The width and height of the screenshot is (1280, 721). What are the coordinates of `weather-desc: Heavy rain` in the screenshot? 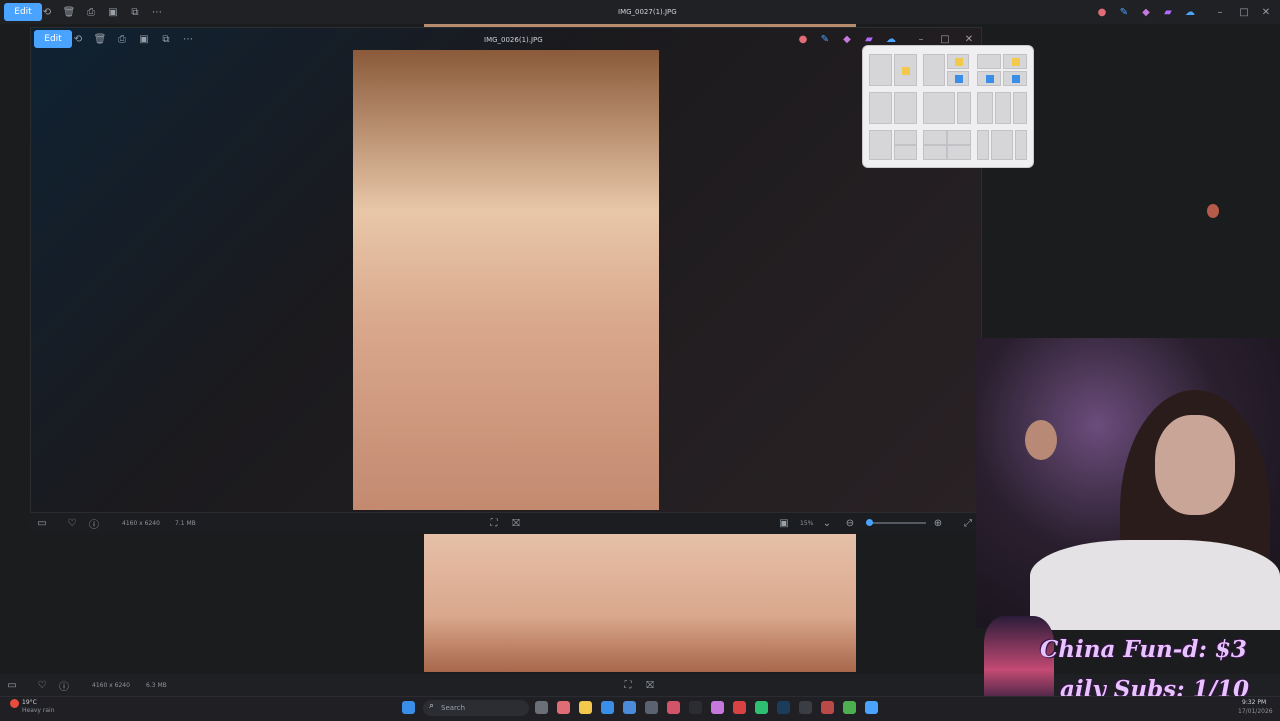 It's located at (38, 710).